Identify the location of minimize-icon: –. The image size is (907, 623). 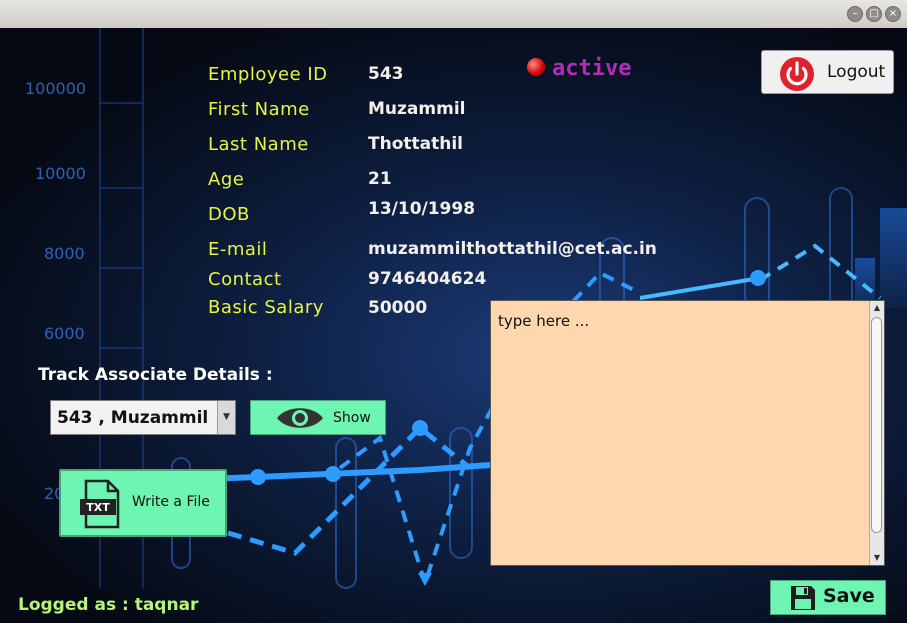
(855, 14).